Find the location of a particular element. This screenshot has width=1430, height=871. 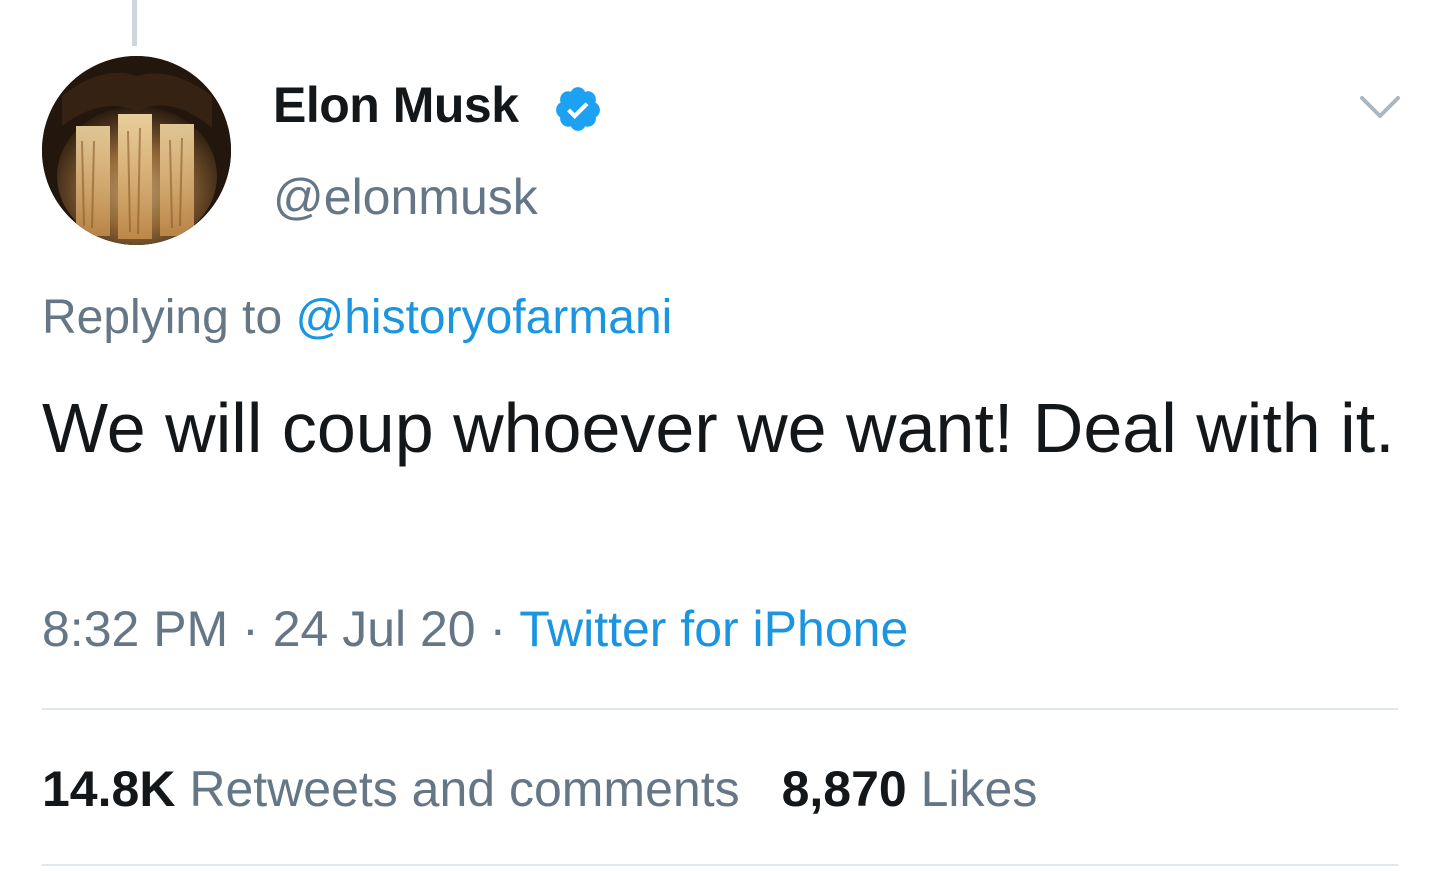

retweets-stat: 14.8K Retweets and comments is located at coordinates (391, 789).